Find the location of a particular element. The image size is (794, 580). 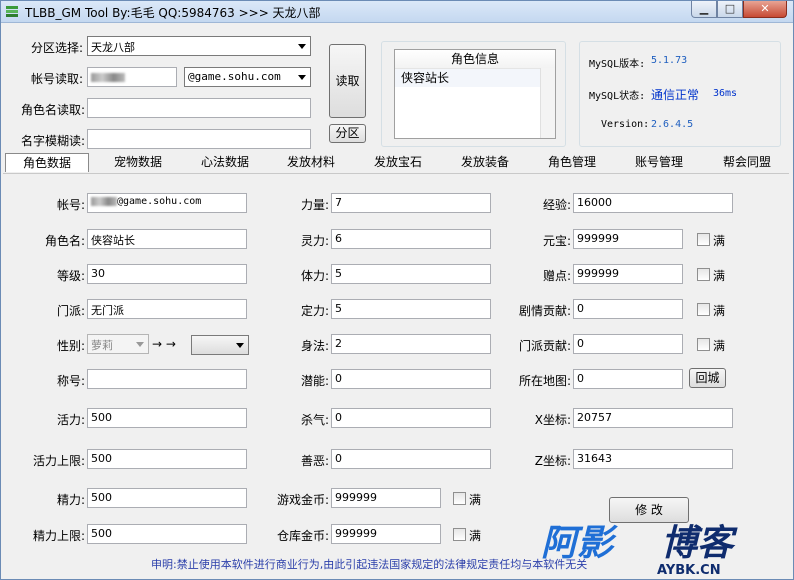

account-domain-value: @game.sohu.com is located at coordinates (234, 76).